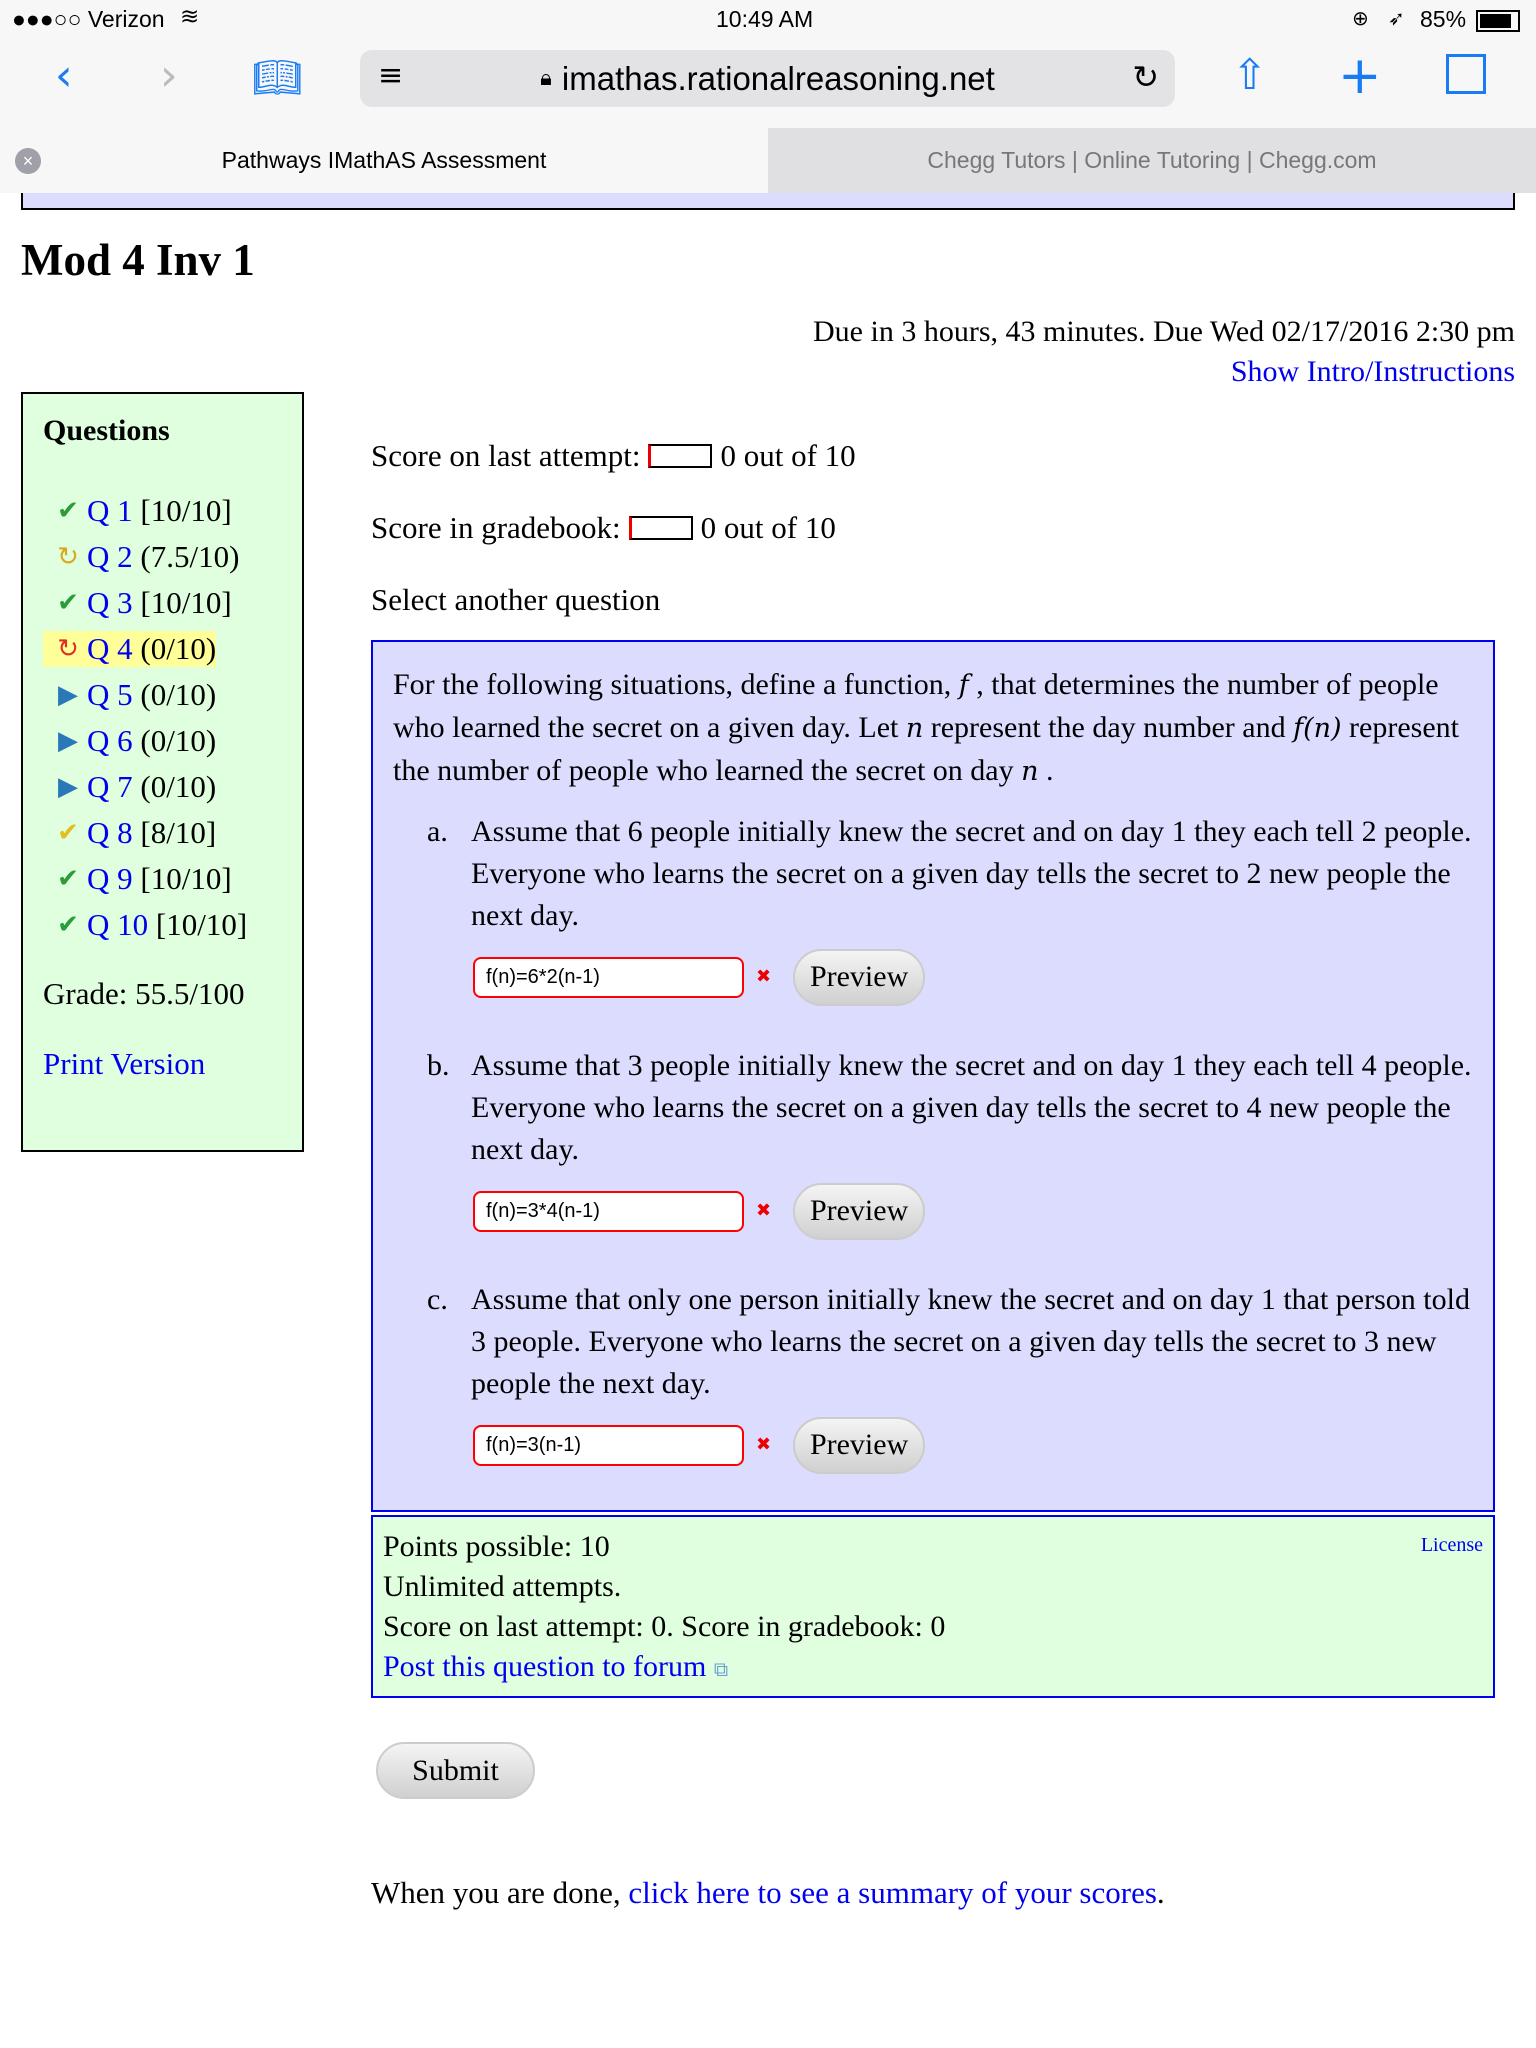  I want to click on question-link: Q 10, so click(117, 925).